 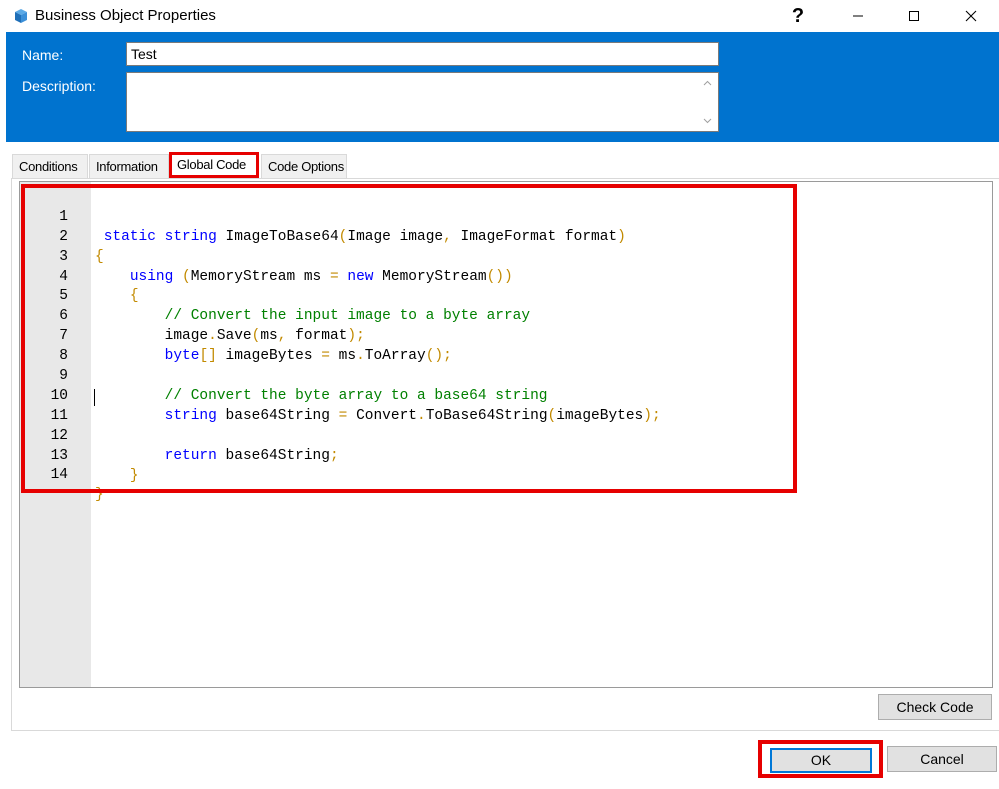 What do you see at coordinates (129, 166) in the screenshot?
I see `tab-information: Information` at bounding box center [129, 166].